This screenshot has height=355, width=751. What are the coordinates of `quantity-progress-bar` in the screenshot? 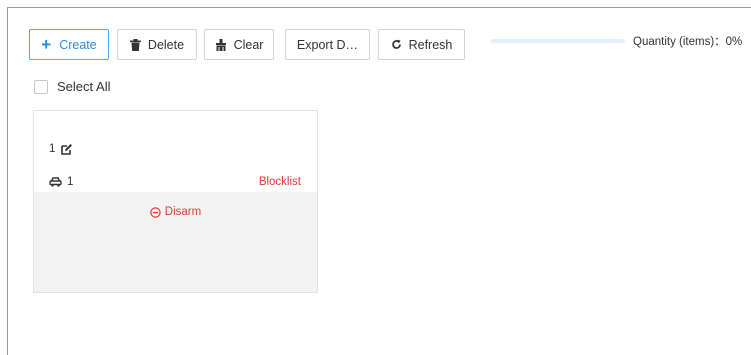 It's located at (558, 41).